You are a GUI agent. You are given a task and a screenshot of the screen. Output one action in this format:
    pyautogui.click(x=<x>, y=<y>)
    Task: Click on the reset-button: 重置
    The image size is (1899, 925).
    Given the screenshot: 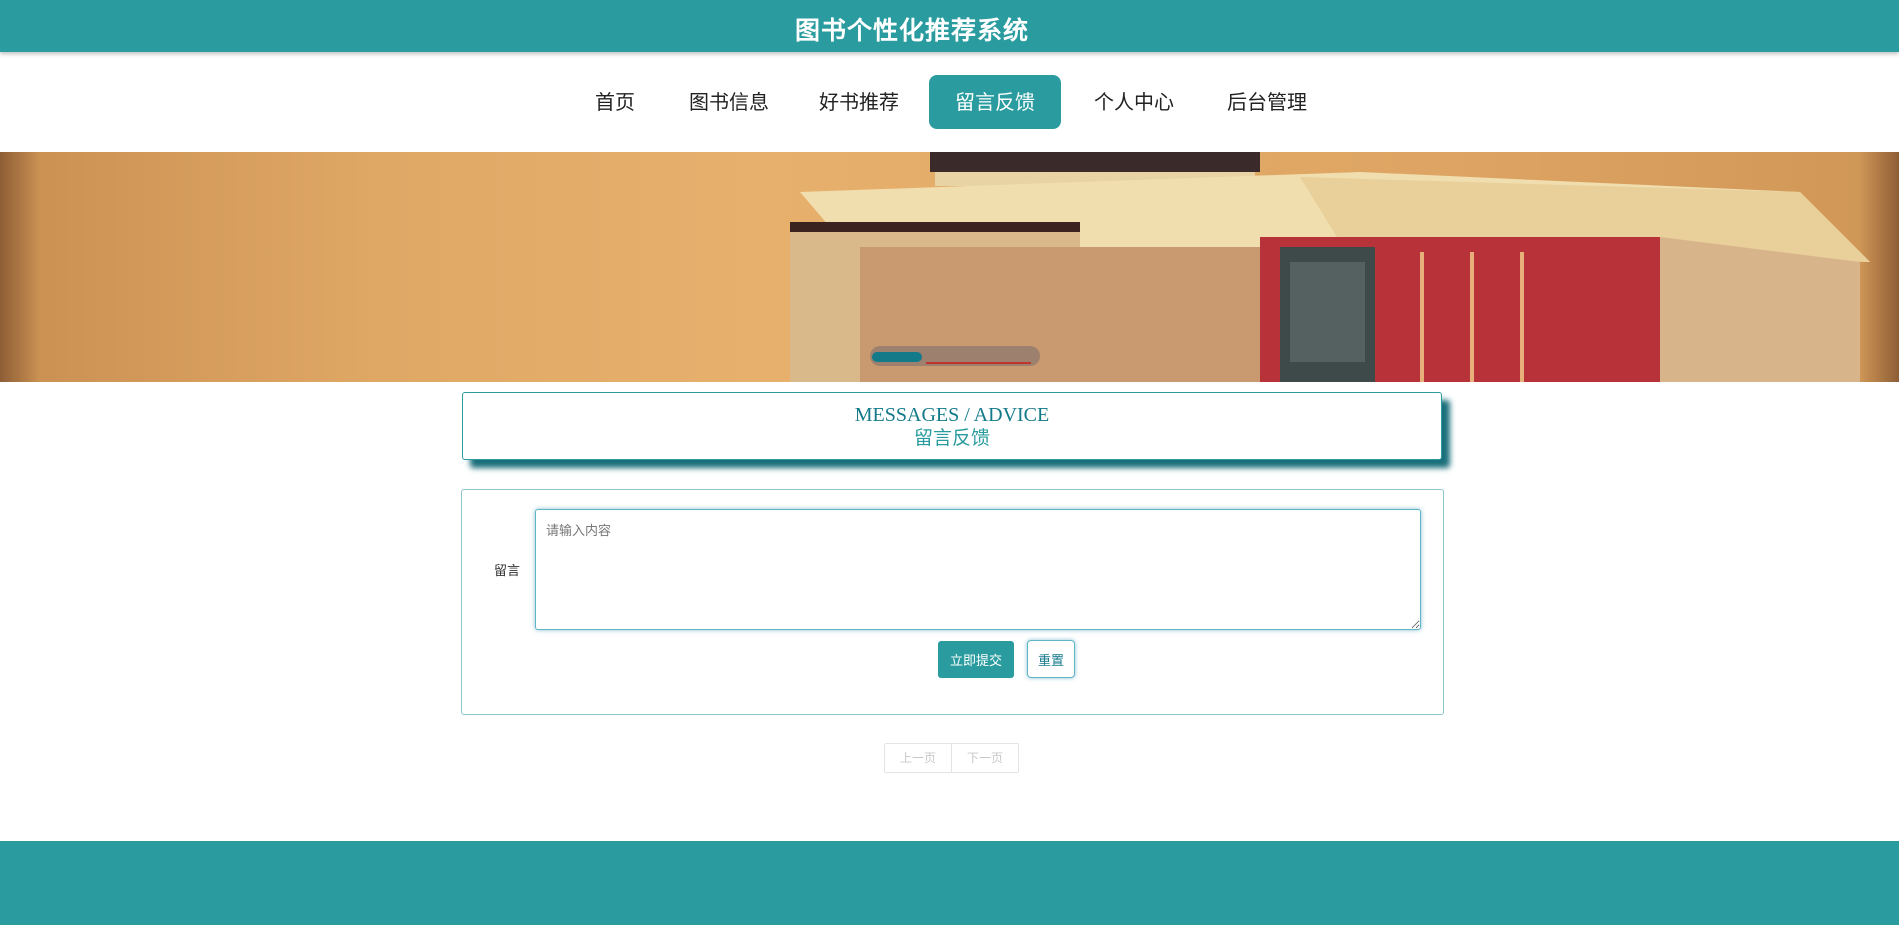 What is the action you would take?
    pyautogui.click(x=1051, y=659)
    